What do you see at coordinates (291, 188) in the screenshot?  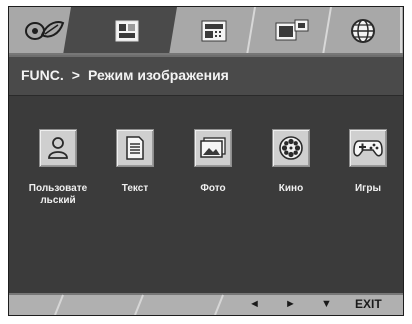 I see `mode-movie-label: Кино` at bounding box center [291, 188].